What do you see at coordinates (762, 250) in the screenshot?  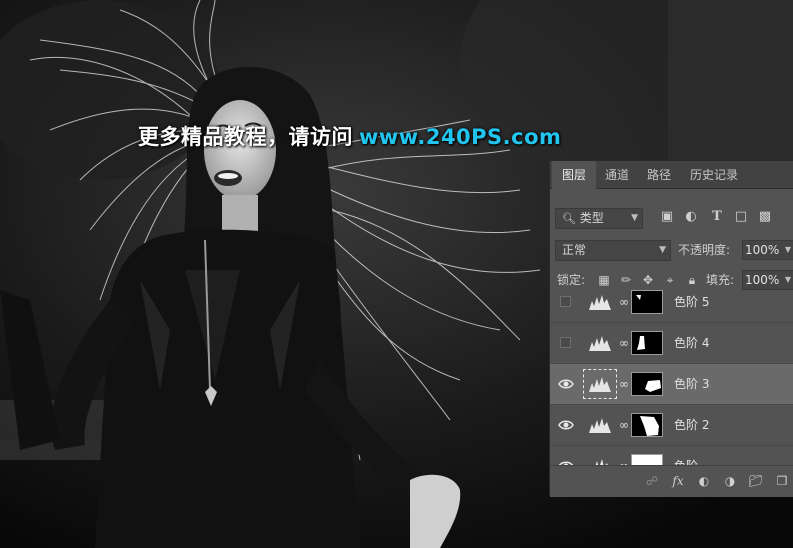 I see `opacity-value: 100%` at bounding box center [762, 250].